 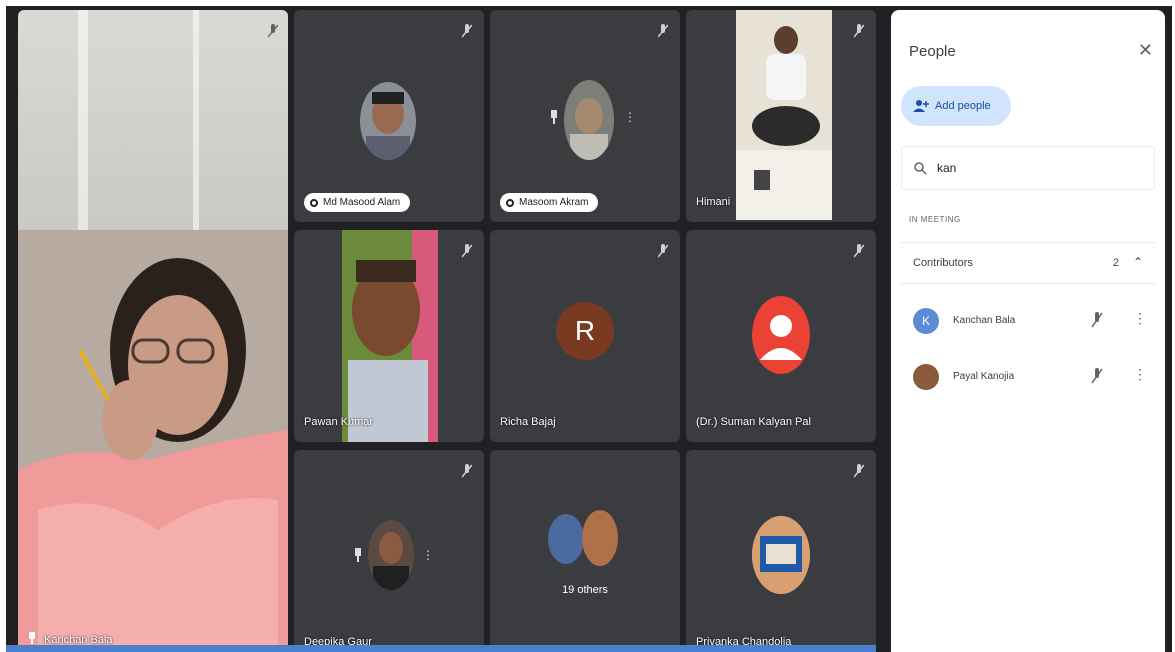 I want to click on video-tile: R Richa Bajaj, so click(x=585, y=336).